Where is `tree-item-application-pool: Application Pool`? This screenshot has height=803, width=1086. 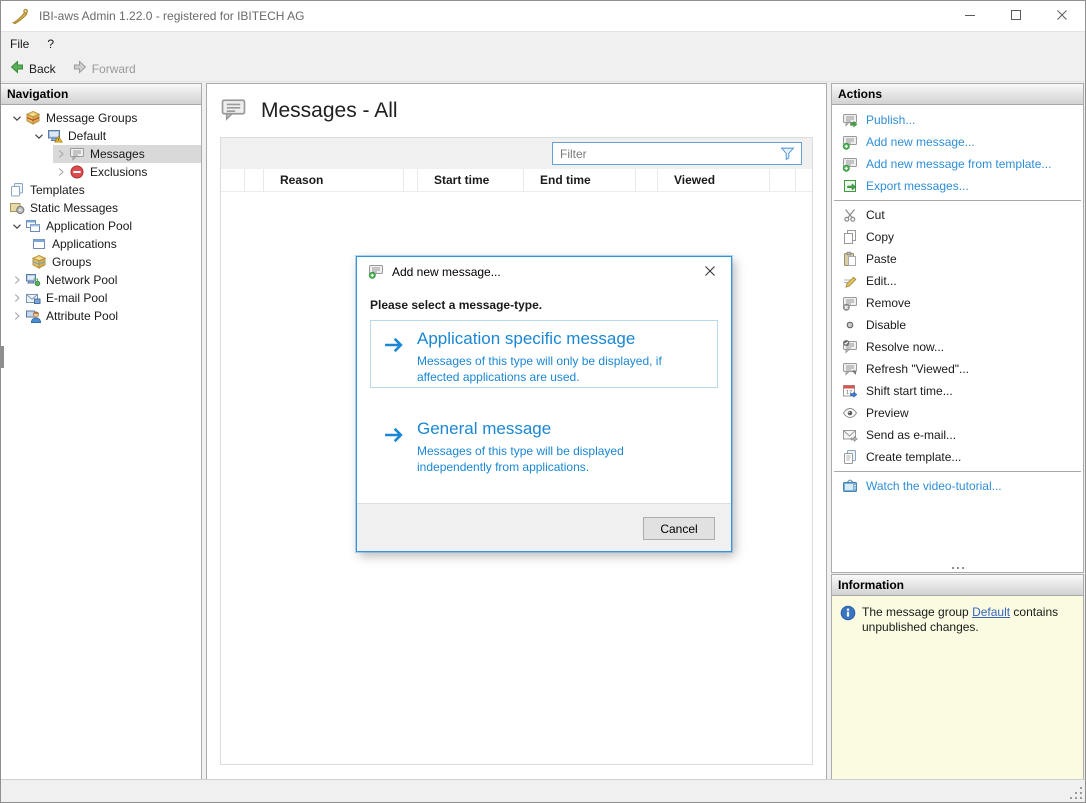 tree-item-application-pool: Application Pool is located at coordinates (101, 226).